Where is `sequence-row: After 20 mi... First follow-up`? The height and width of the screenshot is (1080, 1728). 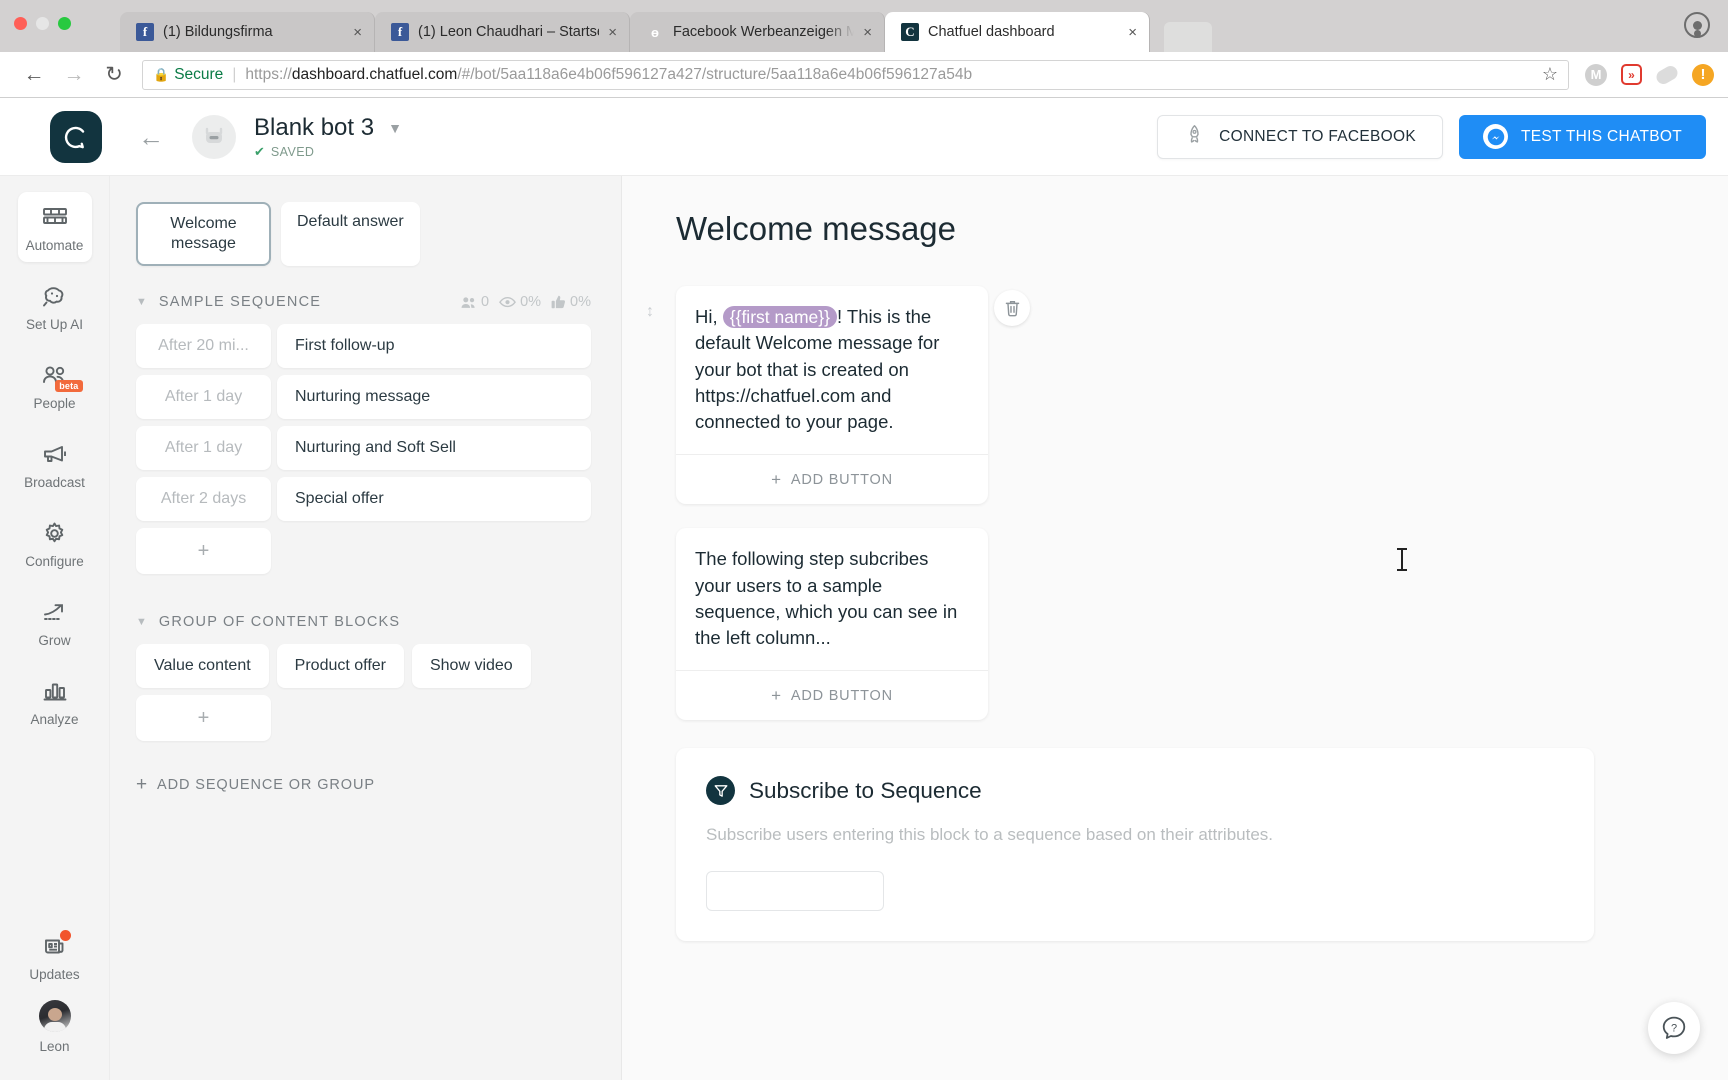 sequence-row: After 20 mi... First follow-up is located at coordinates (363, 346).